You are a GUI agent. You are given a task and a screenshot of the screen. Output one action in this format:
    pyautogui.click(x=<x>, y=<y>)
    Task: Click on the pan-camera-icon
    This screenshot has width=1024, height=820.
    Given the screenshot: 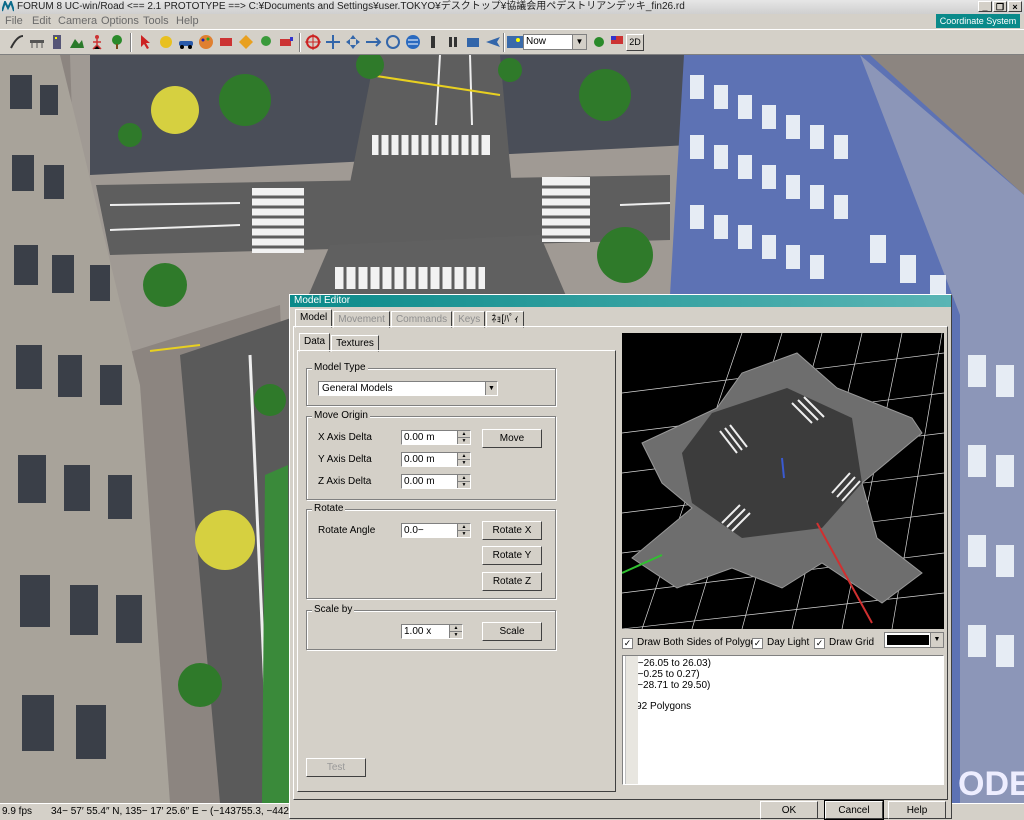 What is the action you would take?
    pyautogui.click(x=353, y=42)
    